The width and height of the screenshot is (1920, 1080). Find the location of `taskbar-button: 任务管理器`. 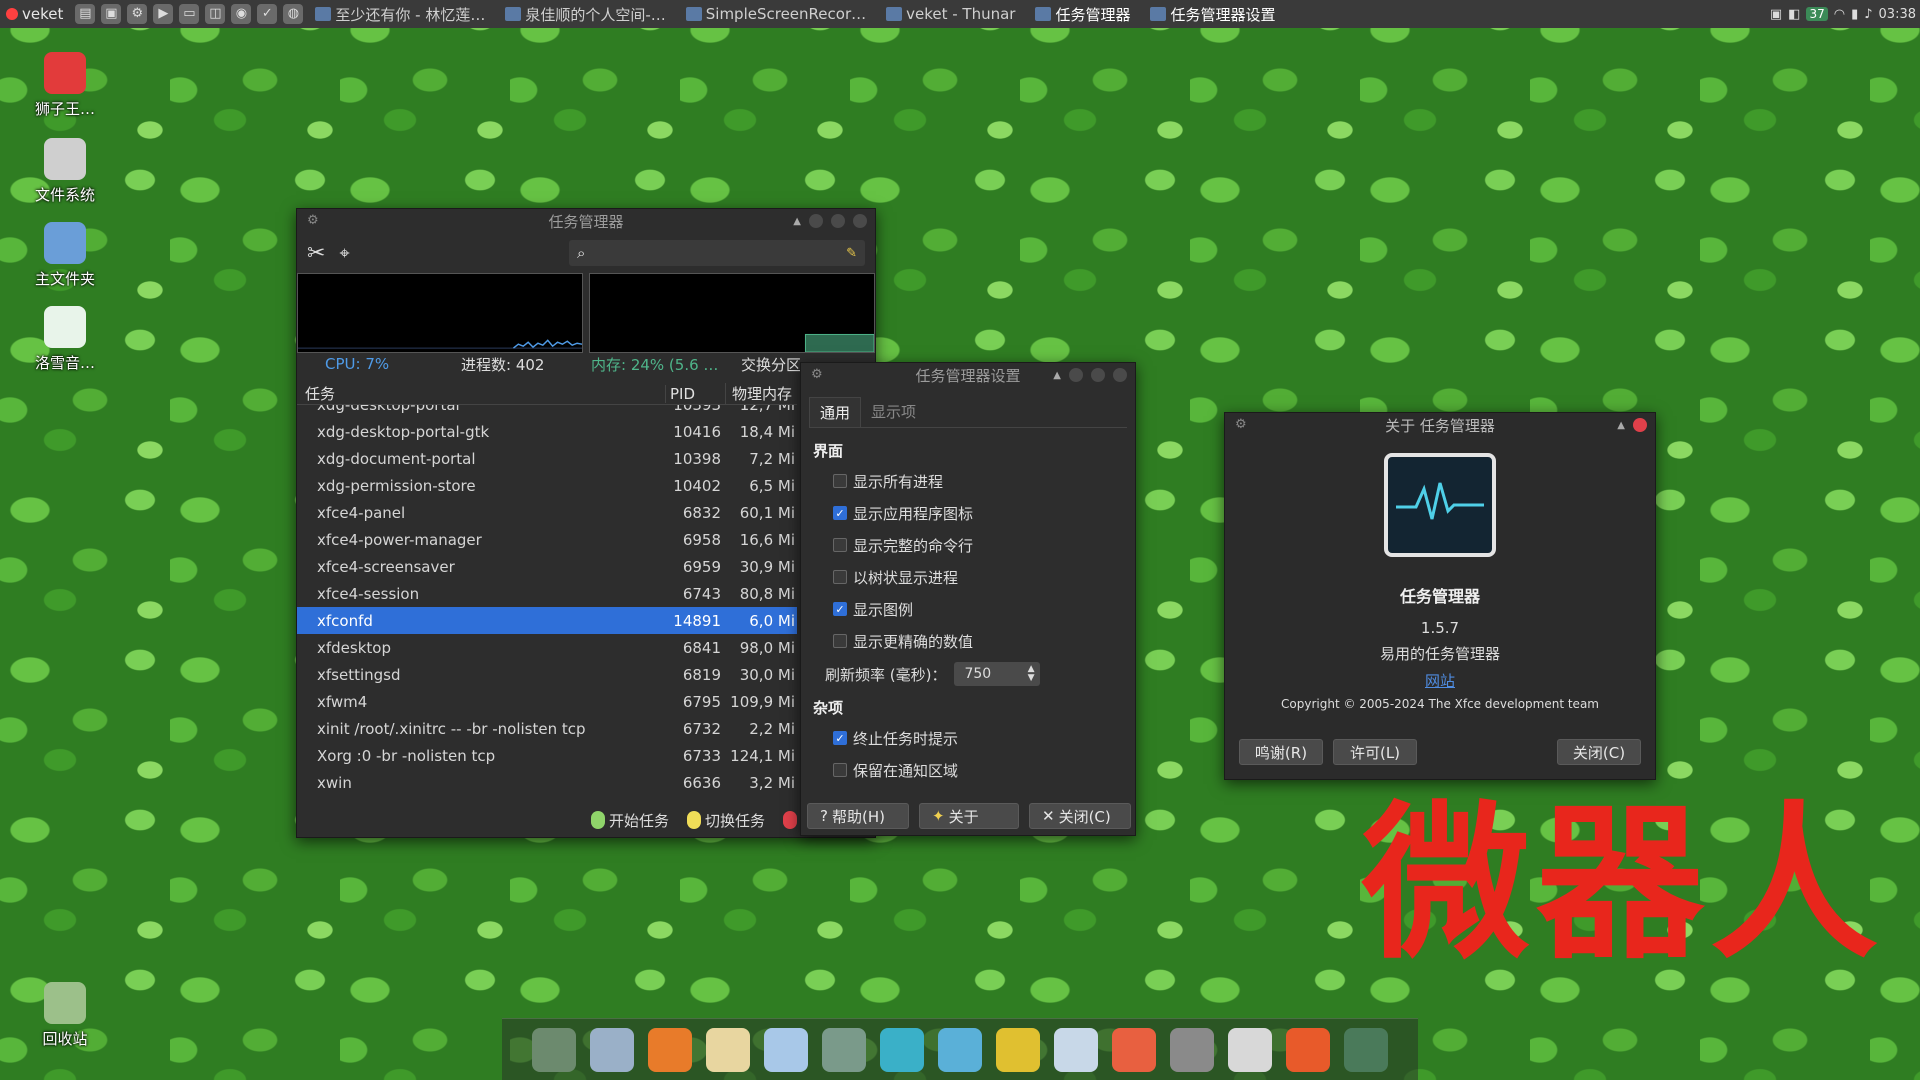

taskbar-button: 任务管理器 is located at coordinates (1082, 14).